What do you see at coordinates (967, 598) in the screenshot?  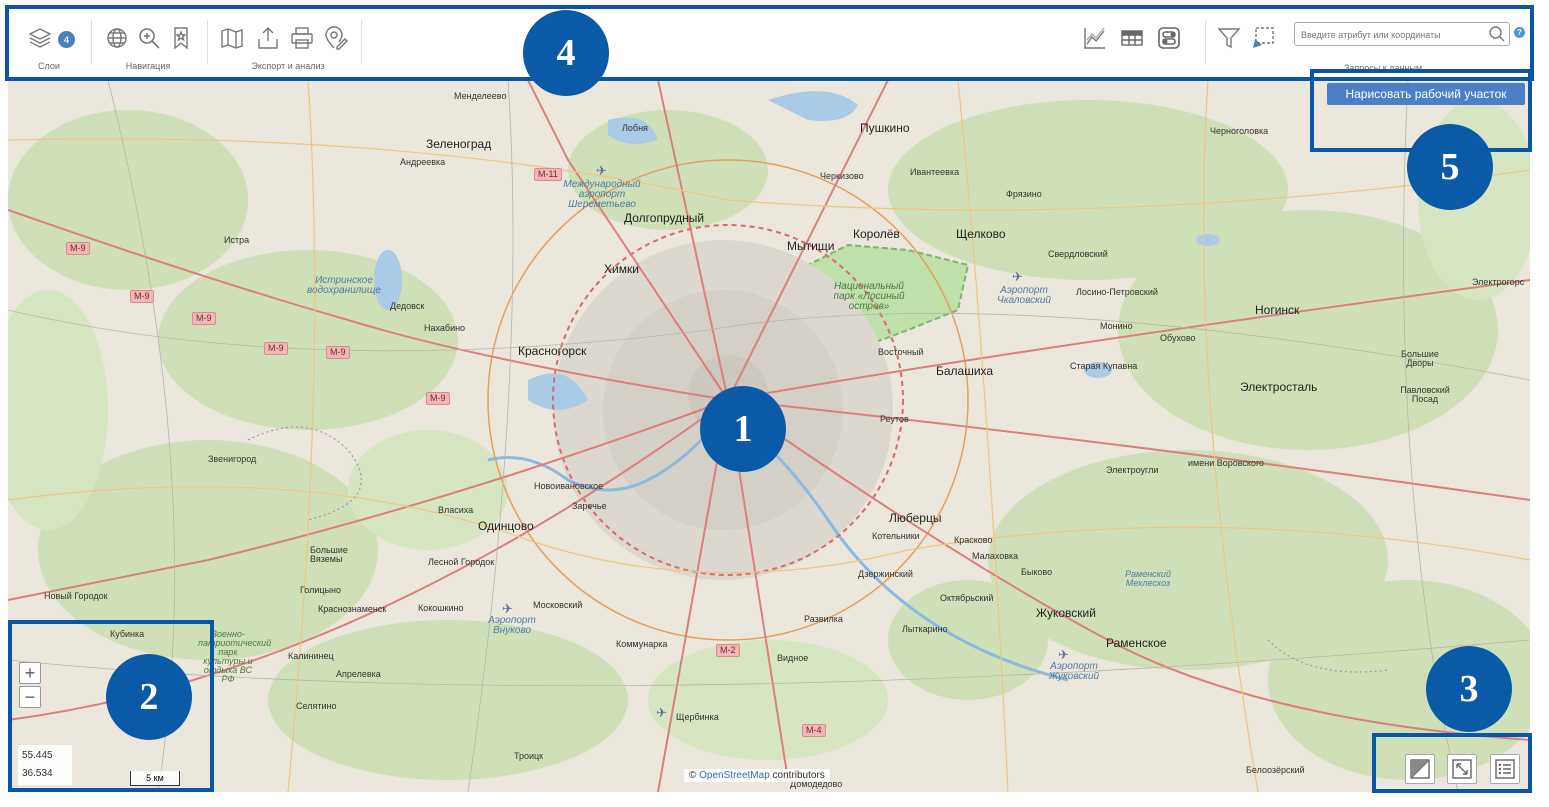 I see `place-label: Октябрьский` at bounding box center [967, 598].